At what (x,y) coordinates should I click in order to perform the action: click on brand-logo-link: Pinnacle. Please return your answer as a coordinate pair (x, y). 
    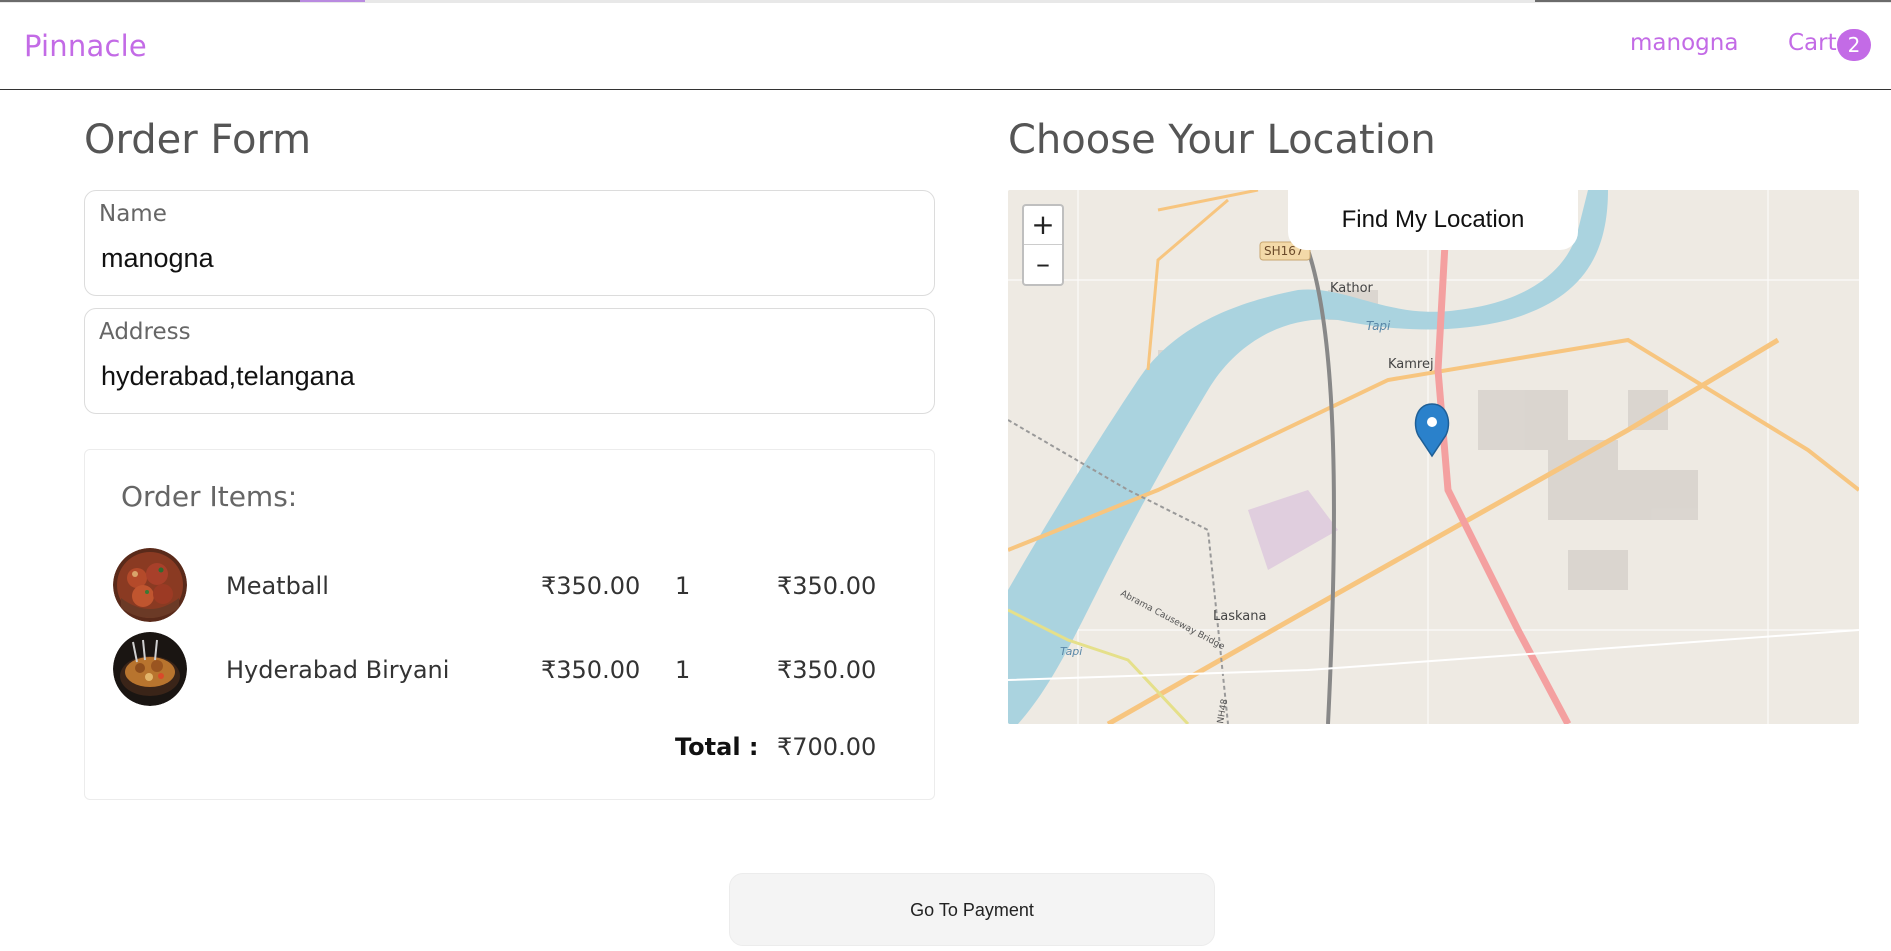
    Looking at the image, I should click on (85, 46).